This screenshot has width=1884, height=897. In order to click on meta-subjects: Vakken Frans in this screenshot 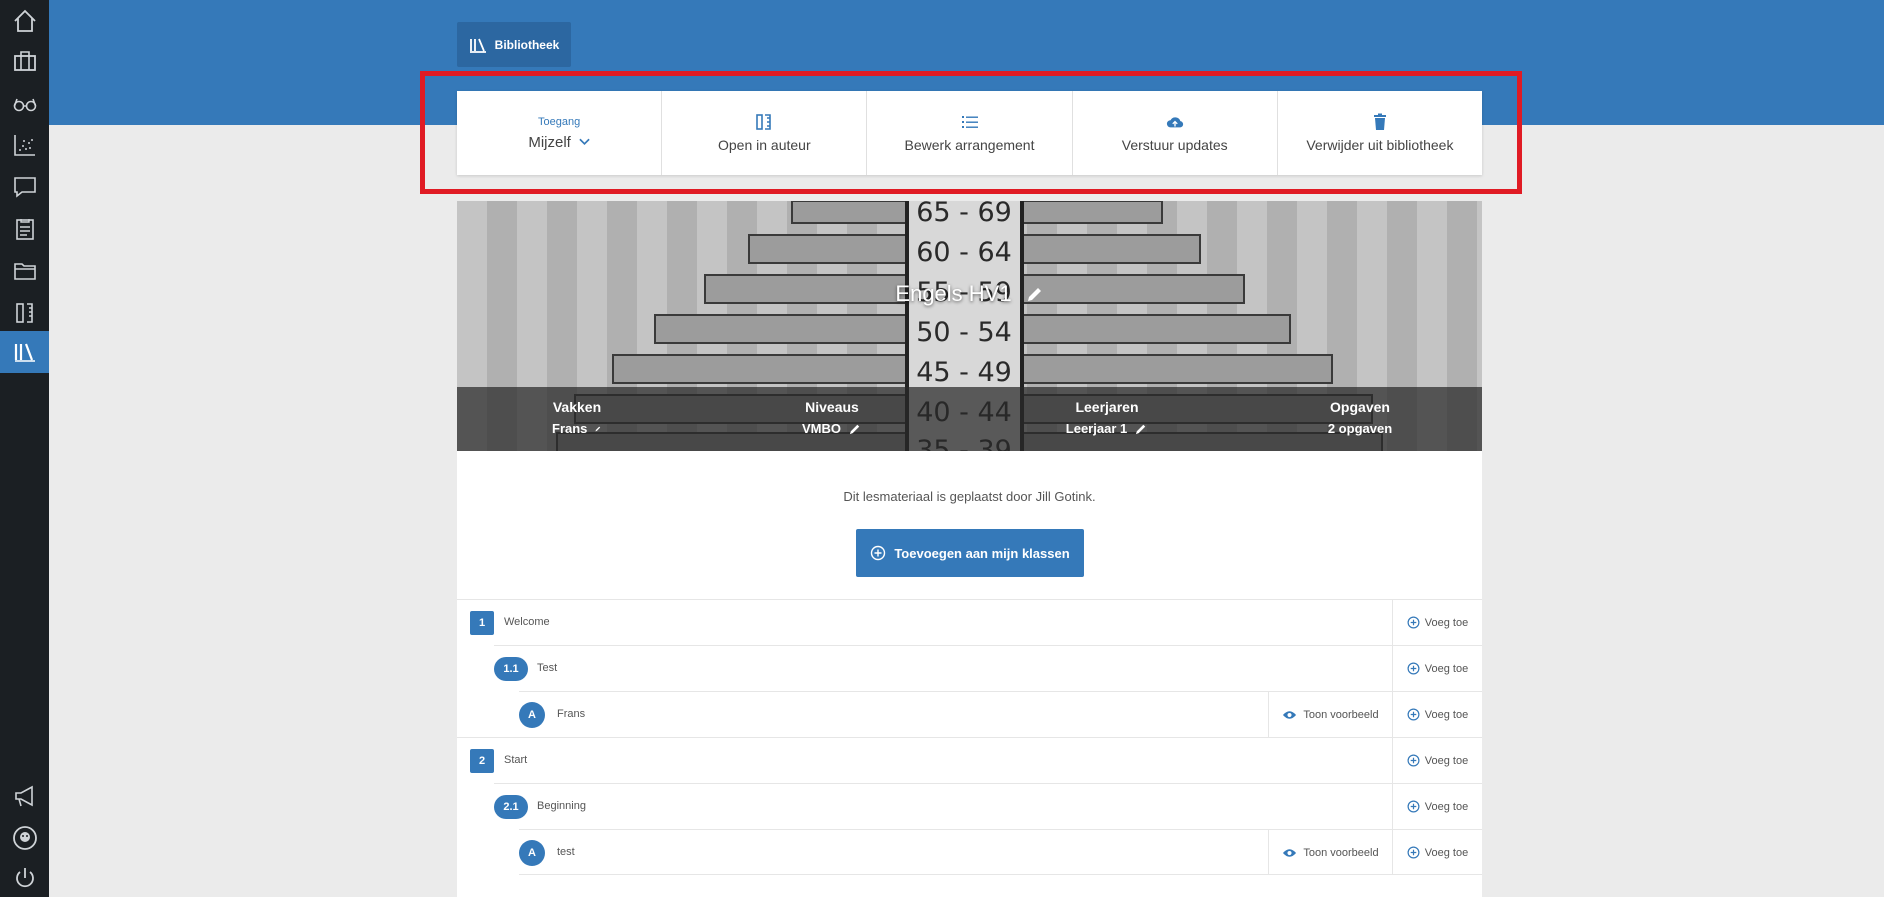, I will do `click(577, 417)`.